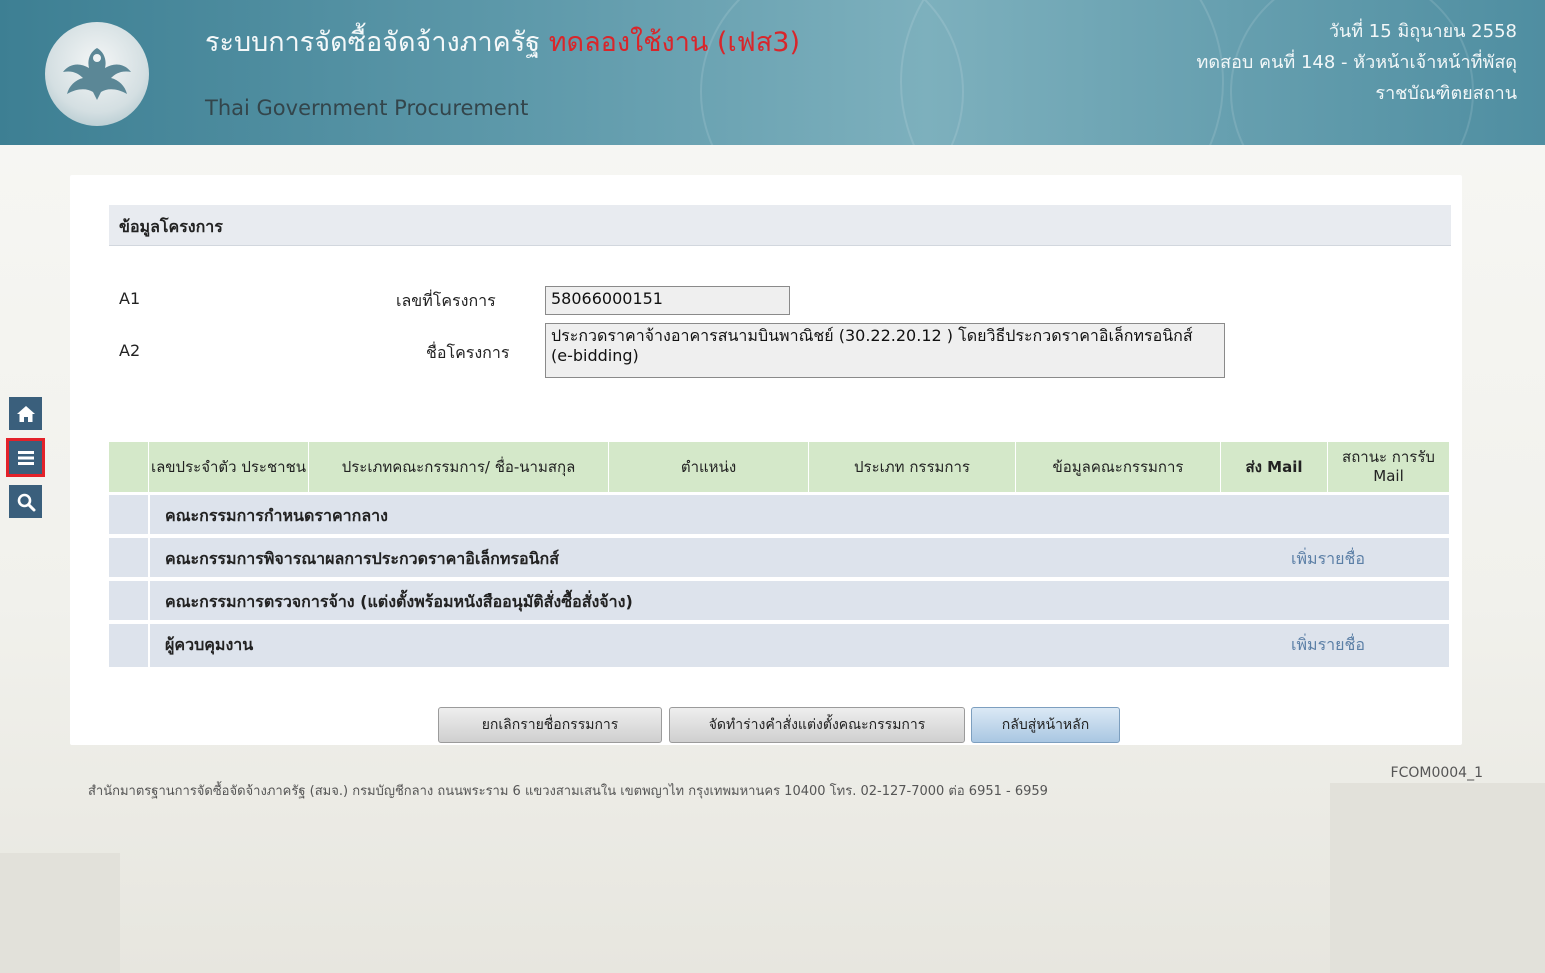  Describe the element at coordinates (1273, 467) in the screenshot. I see `column-header-send-mail: ส่ง Mail` at that location.